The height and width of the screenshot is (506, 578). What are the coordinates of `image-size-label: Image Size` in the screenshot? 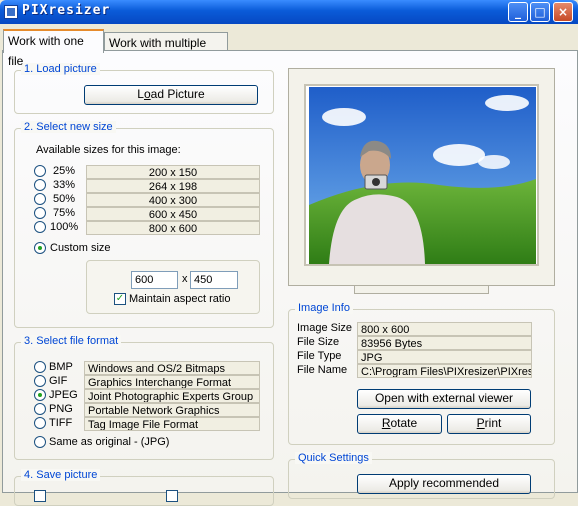 It's located at (325, 328).